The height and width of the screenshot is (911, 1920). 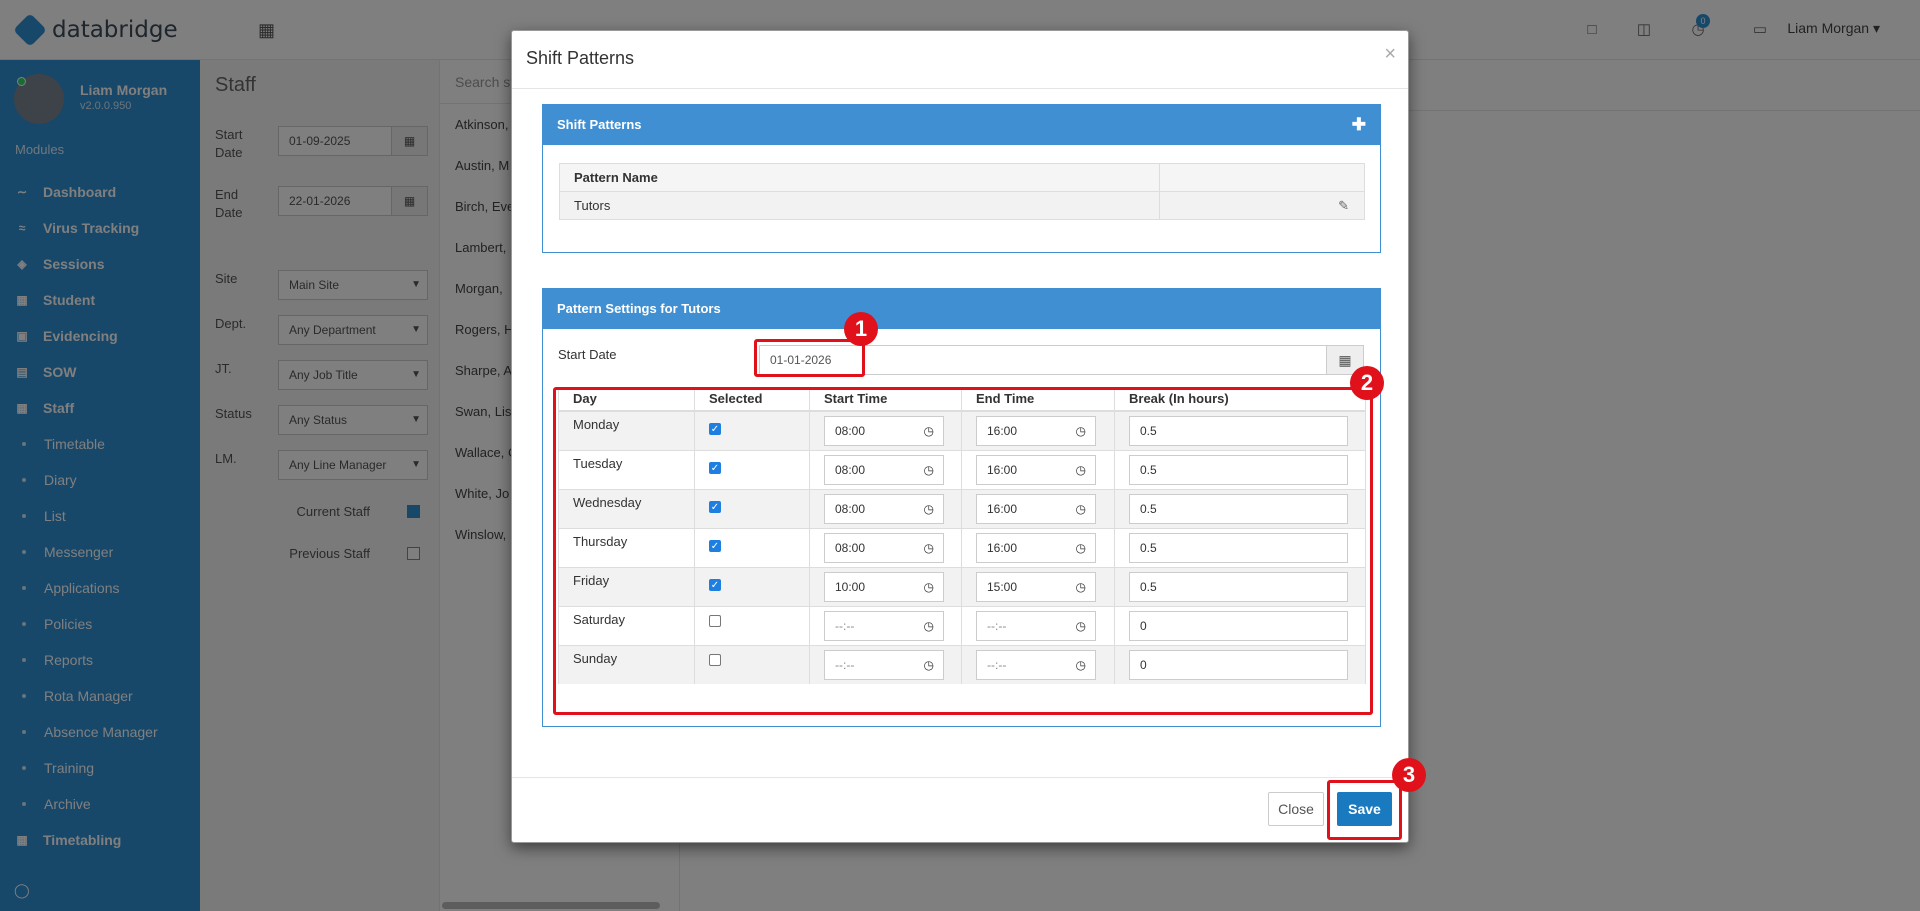 I want to click on patterns-table: Pattern Name Tutors ✎, so click(x=962, y=191).